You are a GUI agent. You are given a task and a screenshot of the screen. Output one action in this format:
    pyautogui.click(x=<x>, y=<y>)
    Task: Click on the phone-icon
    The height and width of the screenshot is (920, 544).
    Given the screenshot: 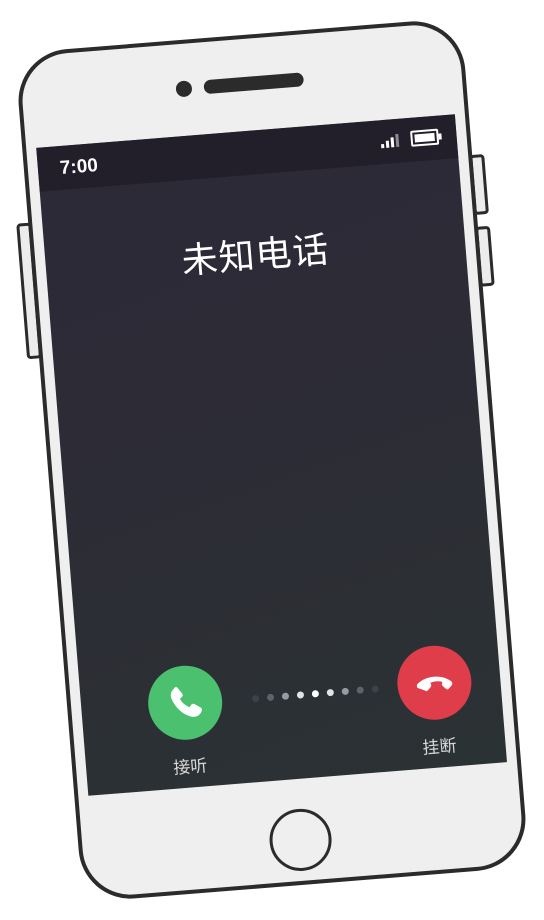 What is the action you would take?
    pyautogui.click(x=186, y=702)
    